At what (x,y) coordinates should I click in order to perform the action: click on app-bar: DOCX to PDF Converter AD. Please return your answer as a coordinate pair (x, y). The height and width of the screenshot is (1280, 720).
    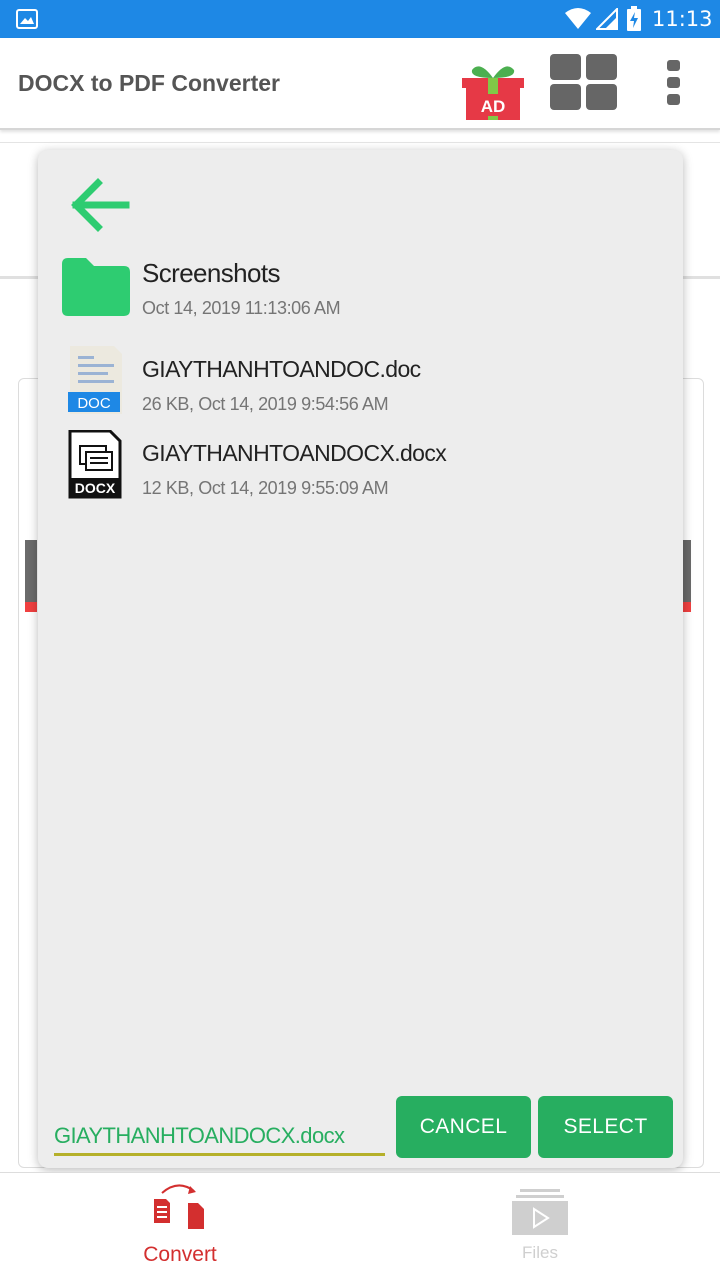
    Looking at the image, I should click on (360, 84).